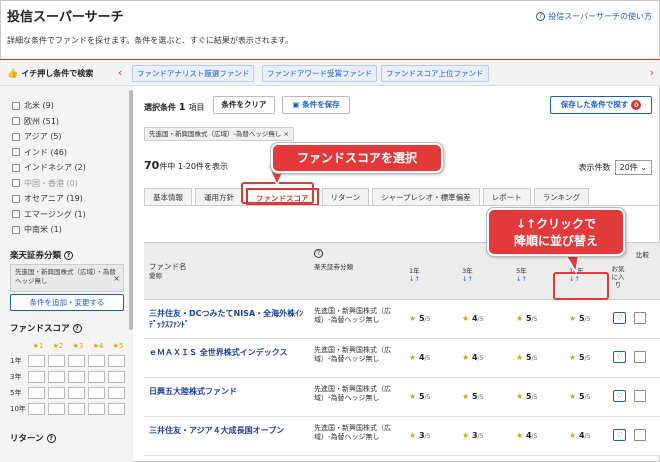 The width and height of the screenshot is (660, 462). What do you see at coordinates (506, 197) in the screenshot?
I see `tab-5: レポート` at bounding box center [506, 197].